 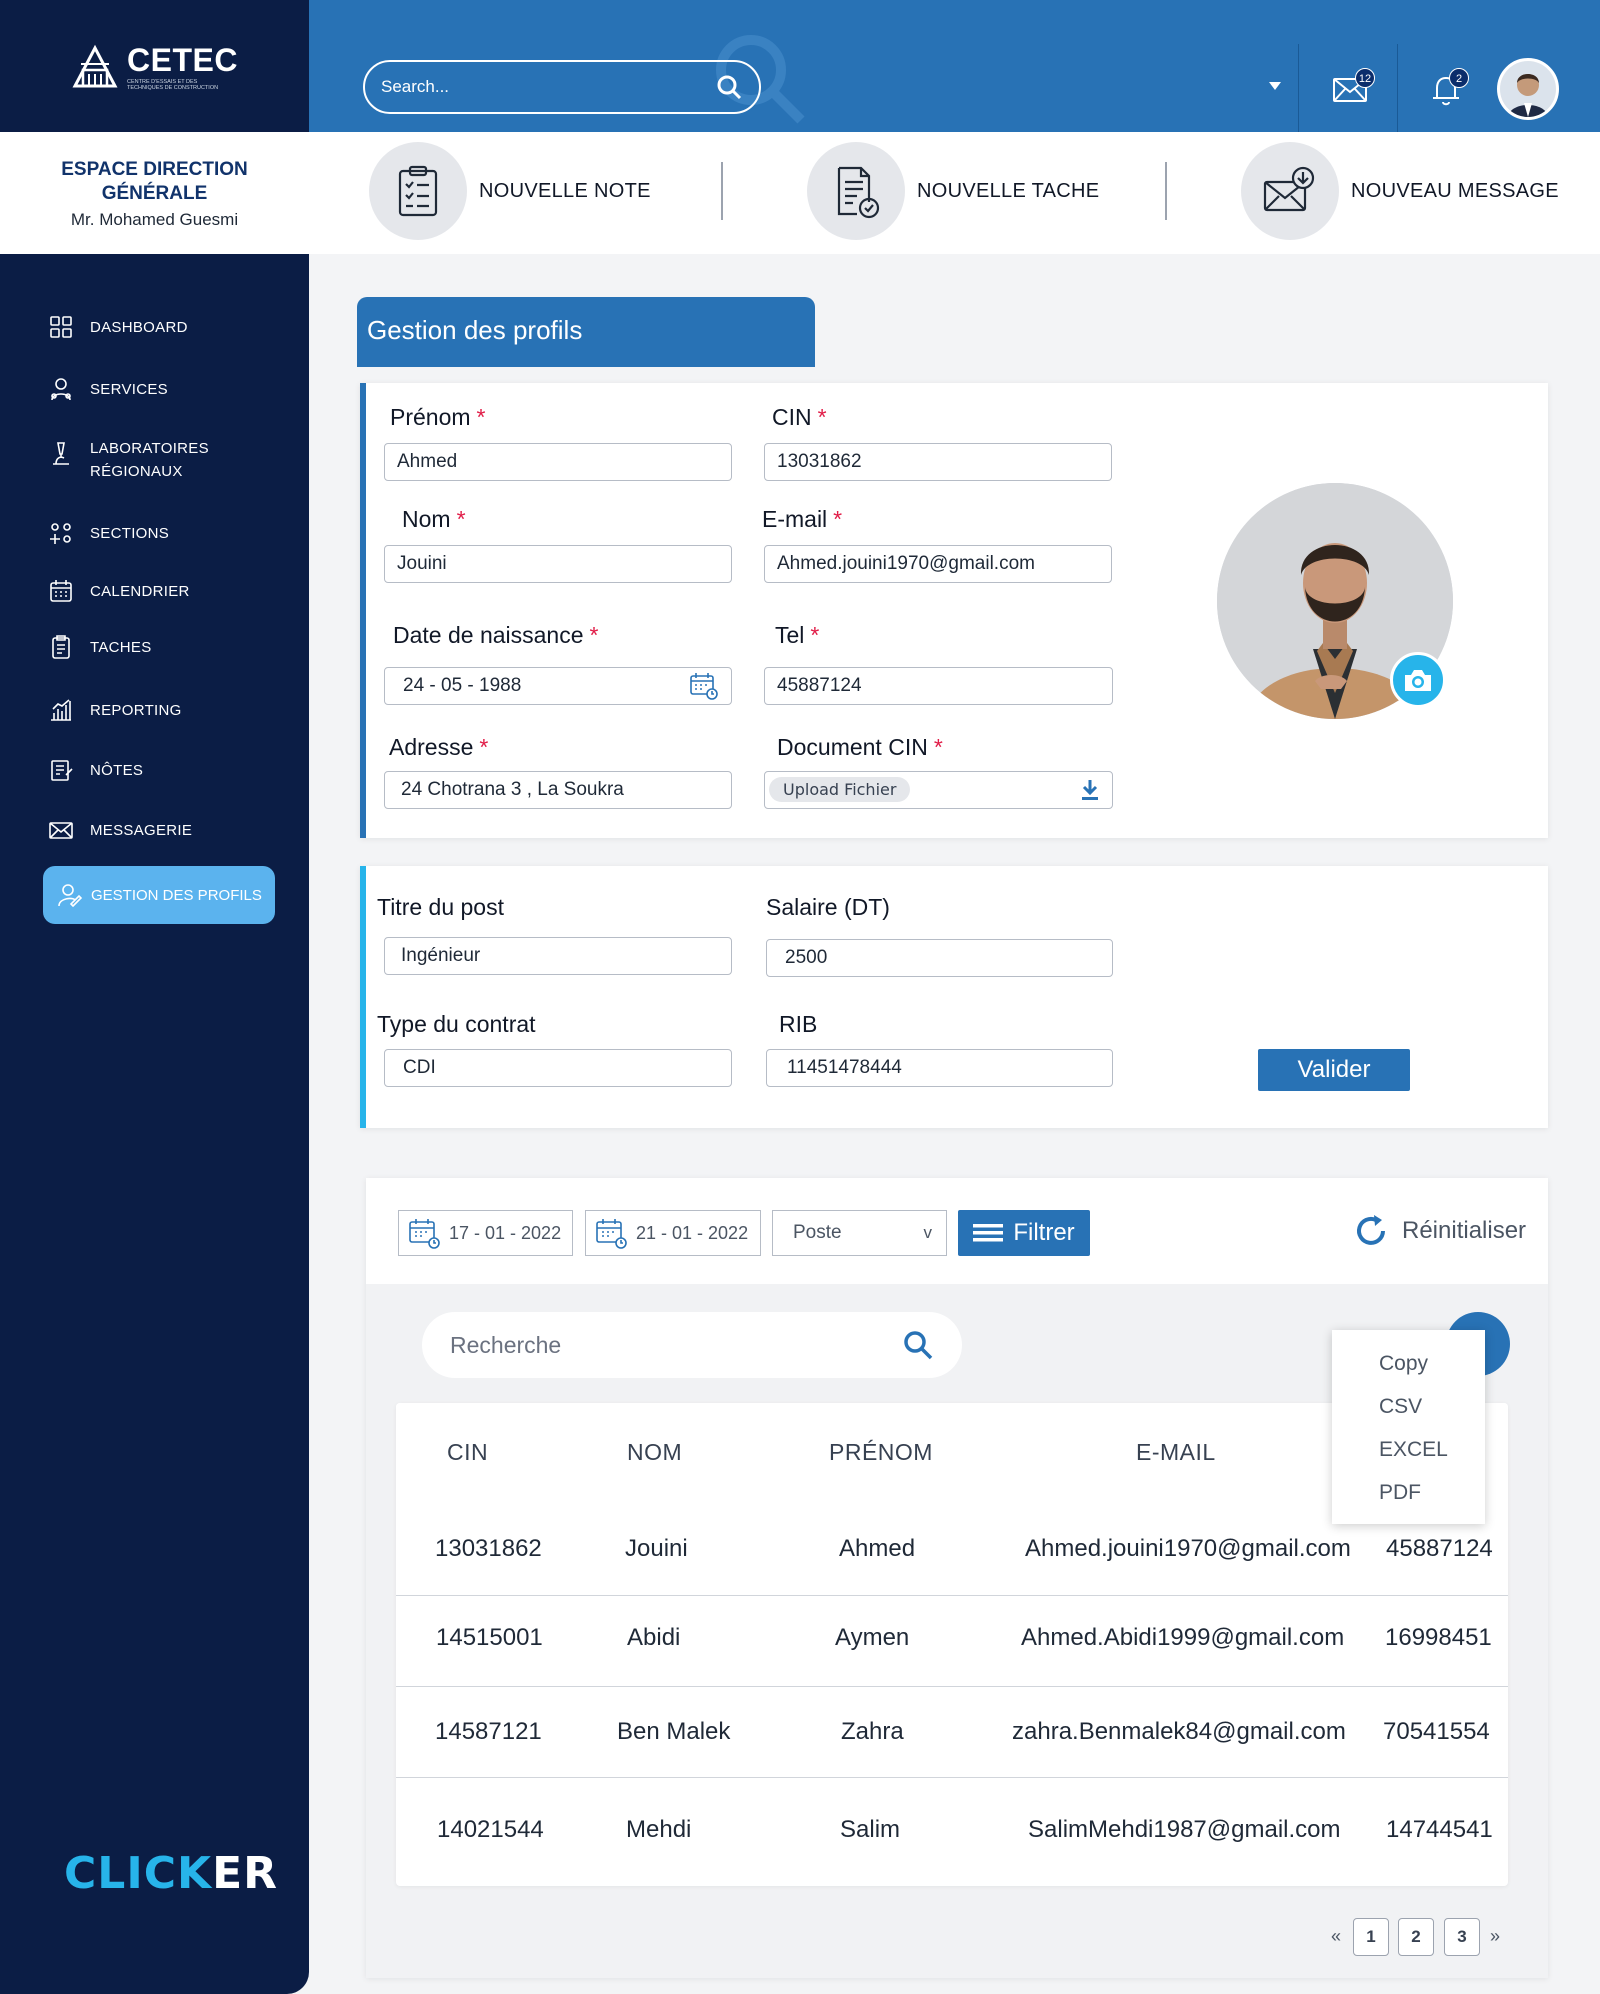 I want to click on cell-cin: 14515001, so click(x=489, y=1637).